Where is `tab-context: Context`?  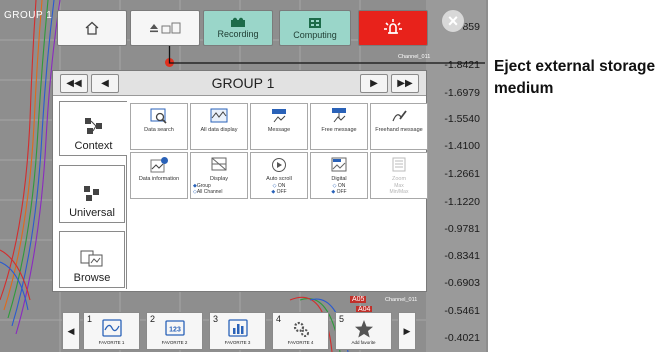 tab-context: Context is located at coordinates (93, 128).